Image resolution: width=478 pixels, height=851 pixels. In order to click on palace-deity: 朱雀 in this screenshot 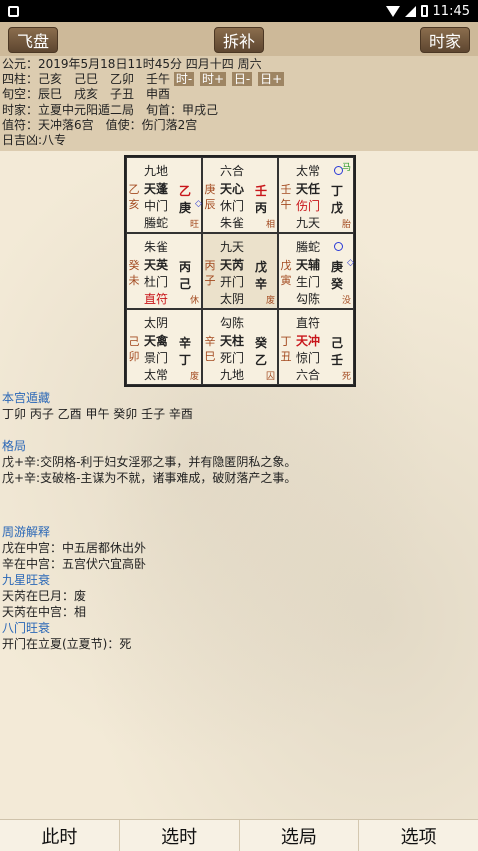, I will do `click(232, 223)`.